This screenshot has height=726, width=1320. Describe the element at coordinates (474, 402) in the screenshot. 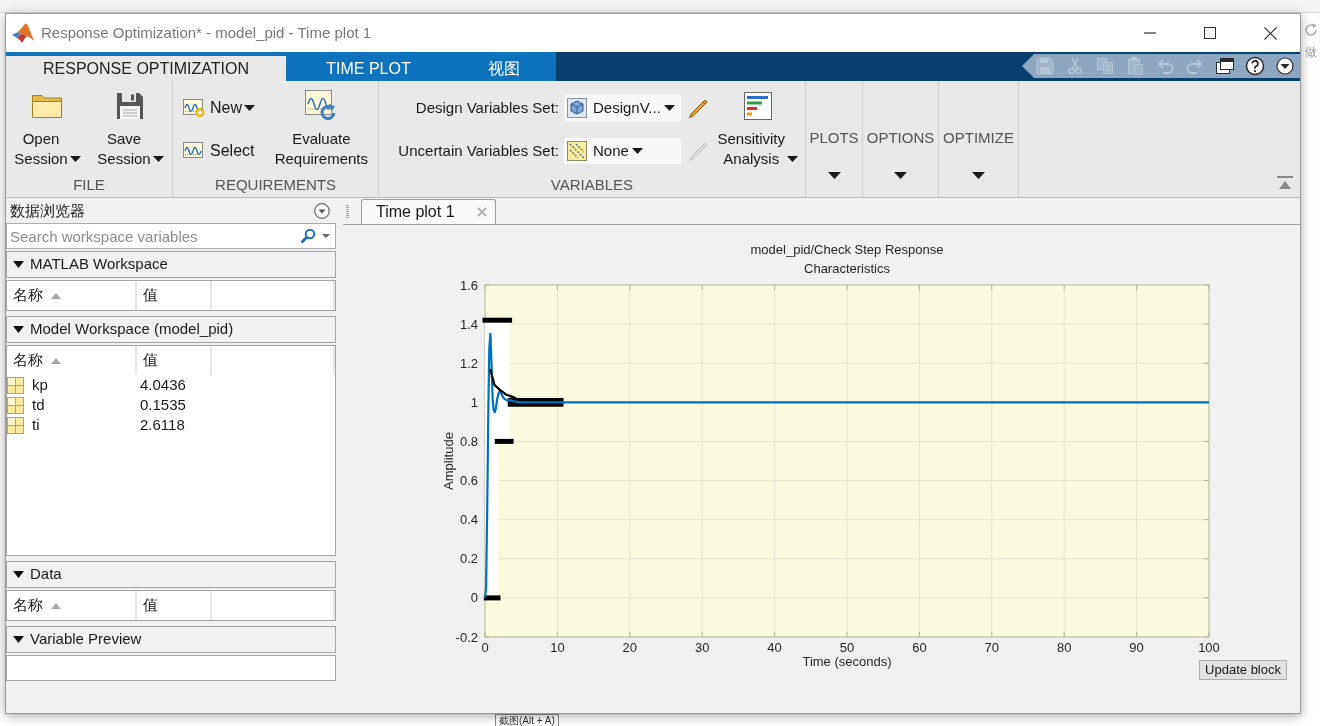

I see `tick-label: 1` at that location.